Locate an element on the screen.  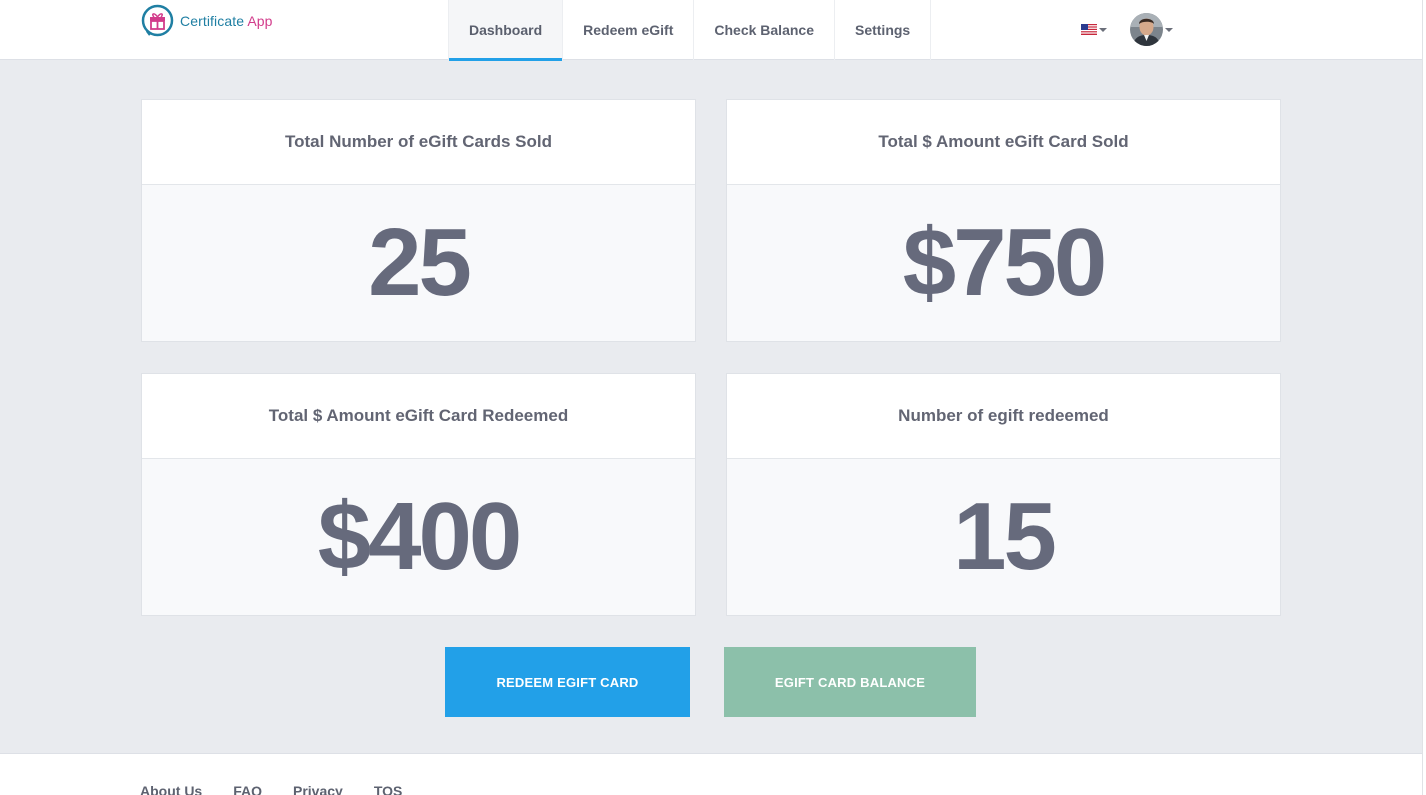
brand-logo: Certificate App is located at coordinates (207, 20).